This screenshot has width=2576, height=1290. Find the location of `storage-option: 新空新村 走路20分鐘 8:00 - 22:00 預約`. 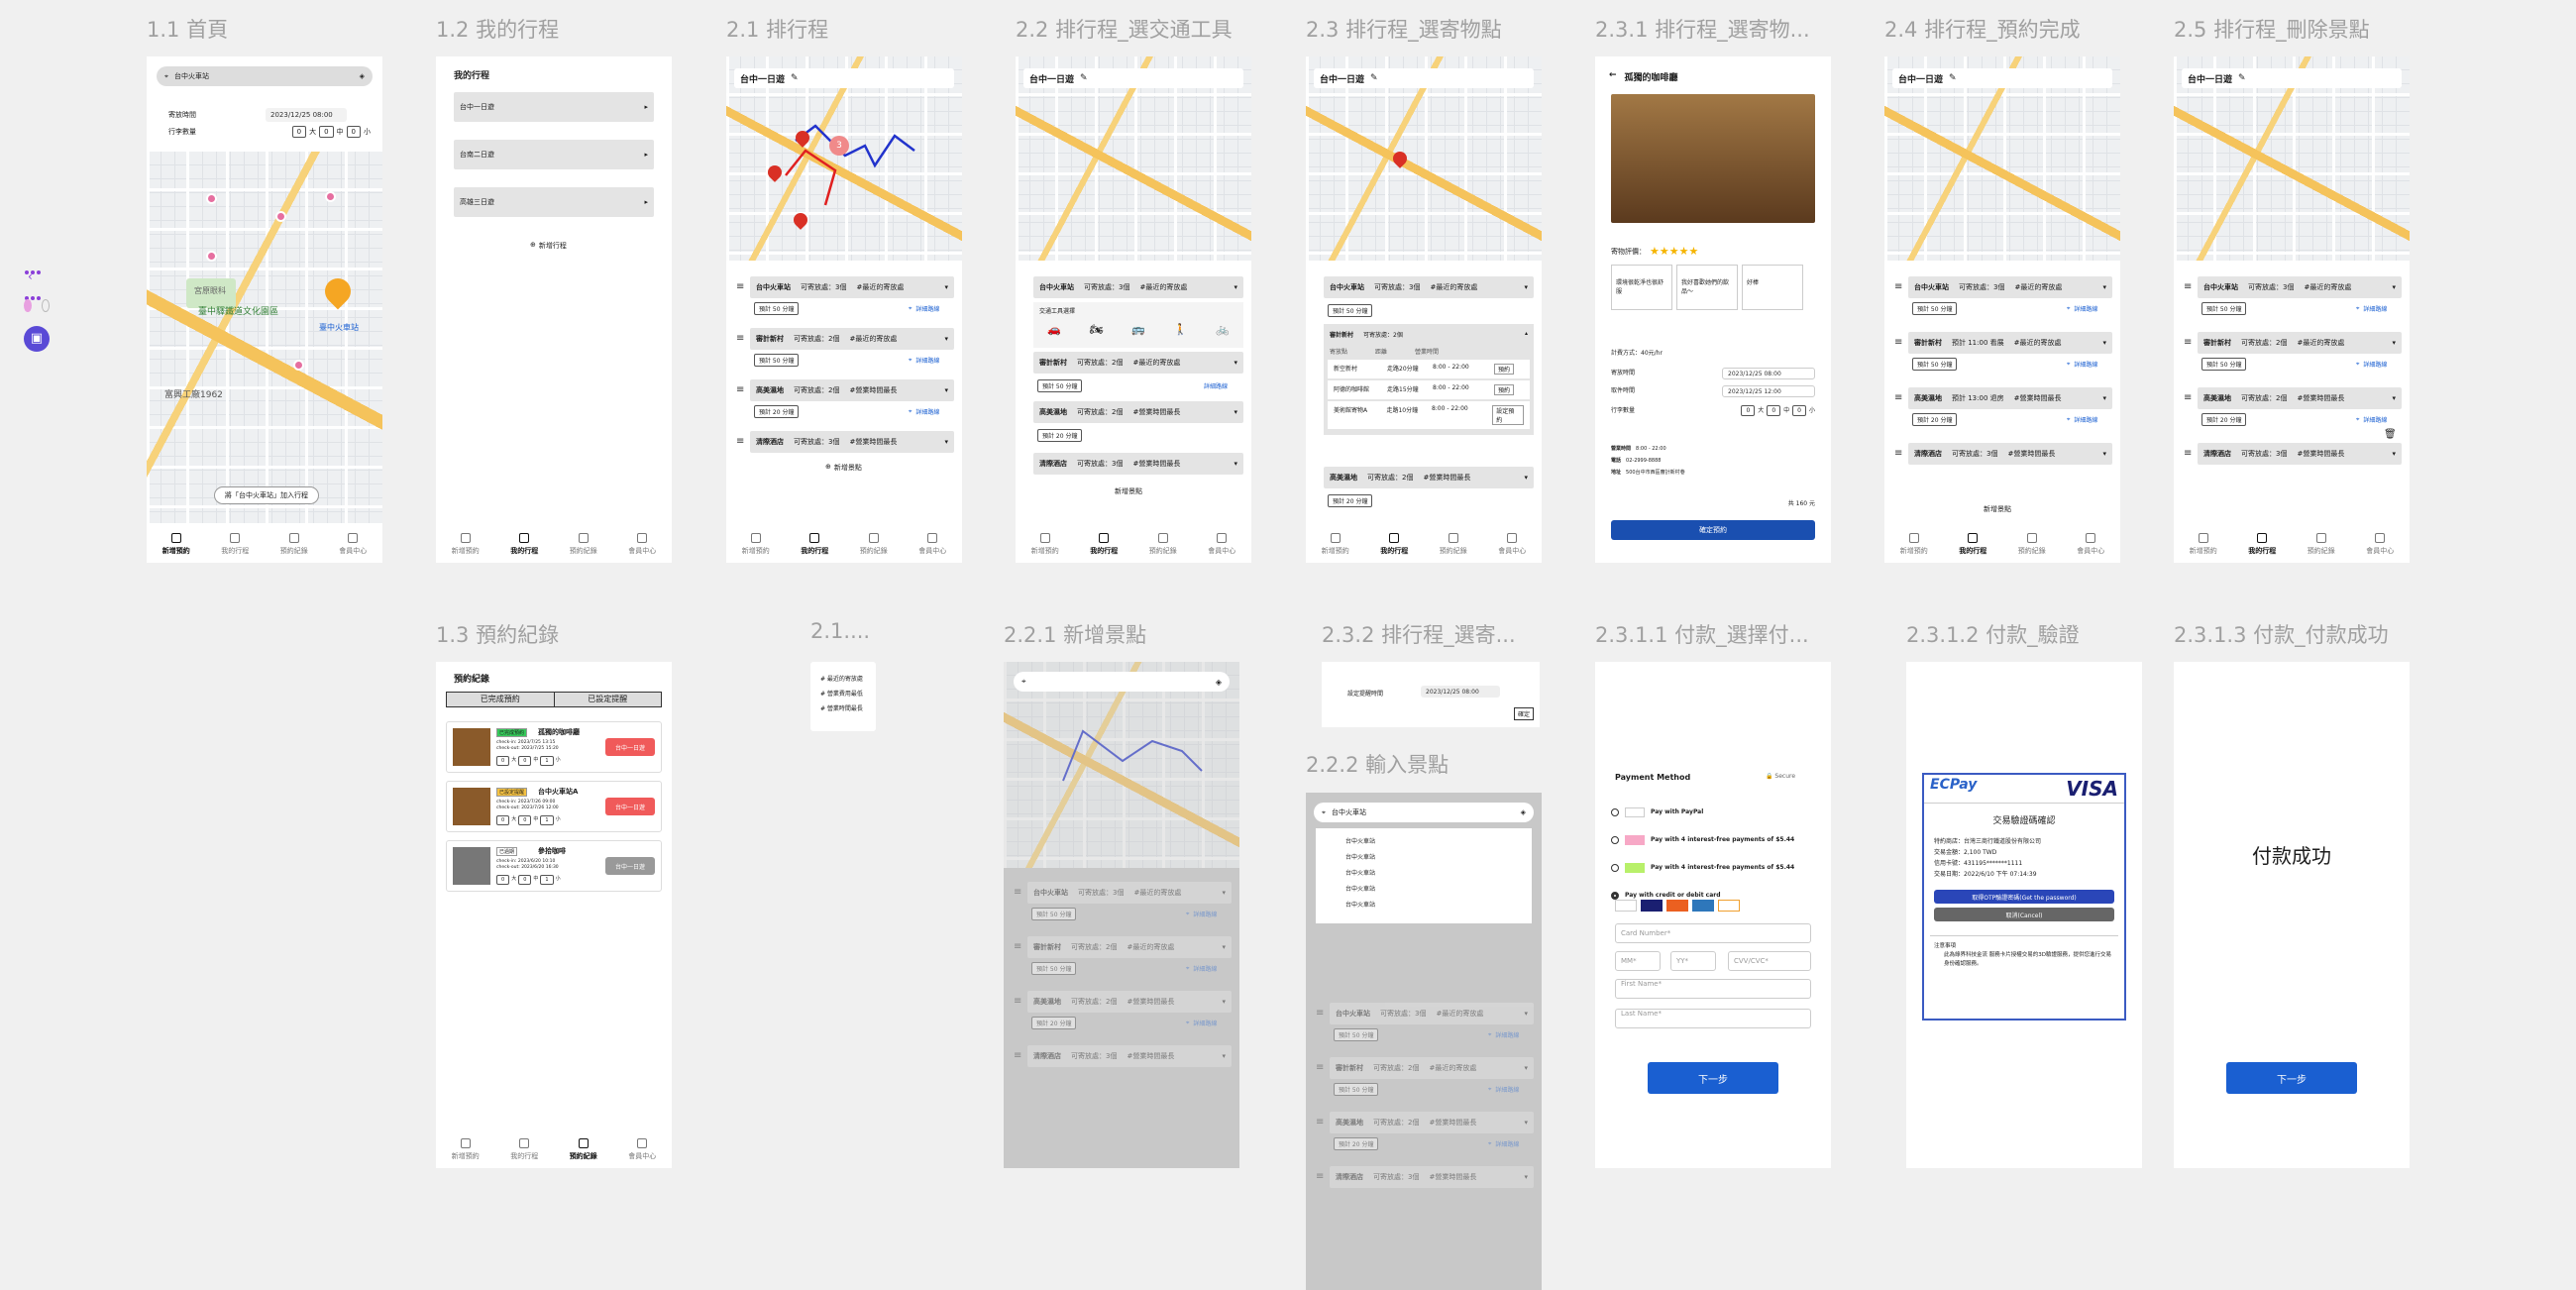

storage-option: 新空新村 走路20分鐘 8:00 - 22:00 預約 is located at coordinates (1429, 369).